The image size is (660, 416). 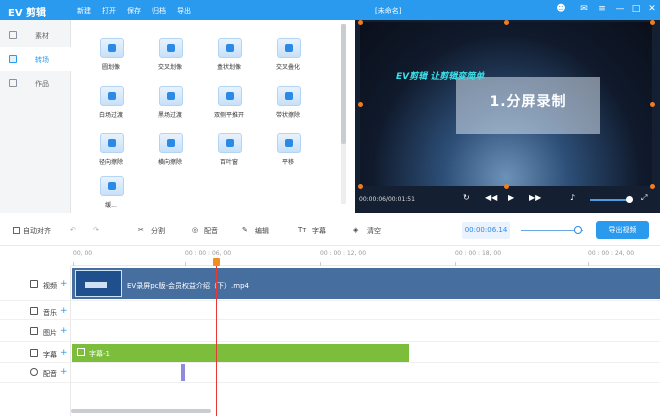 What do you see at coordinates (644, 198) in the screenshot?
I see `fullscreen-icon: ⤢` at bounding box center [644, 198].